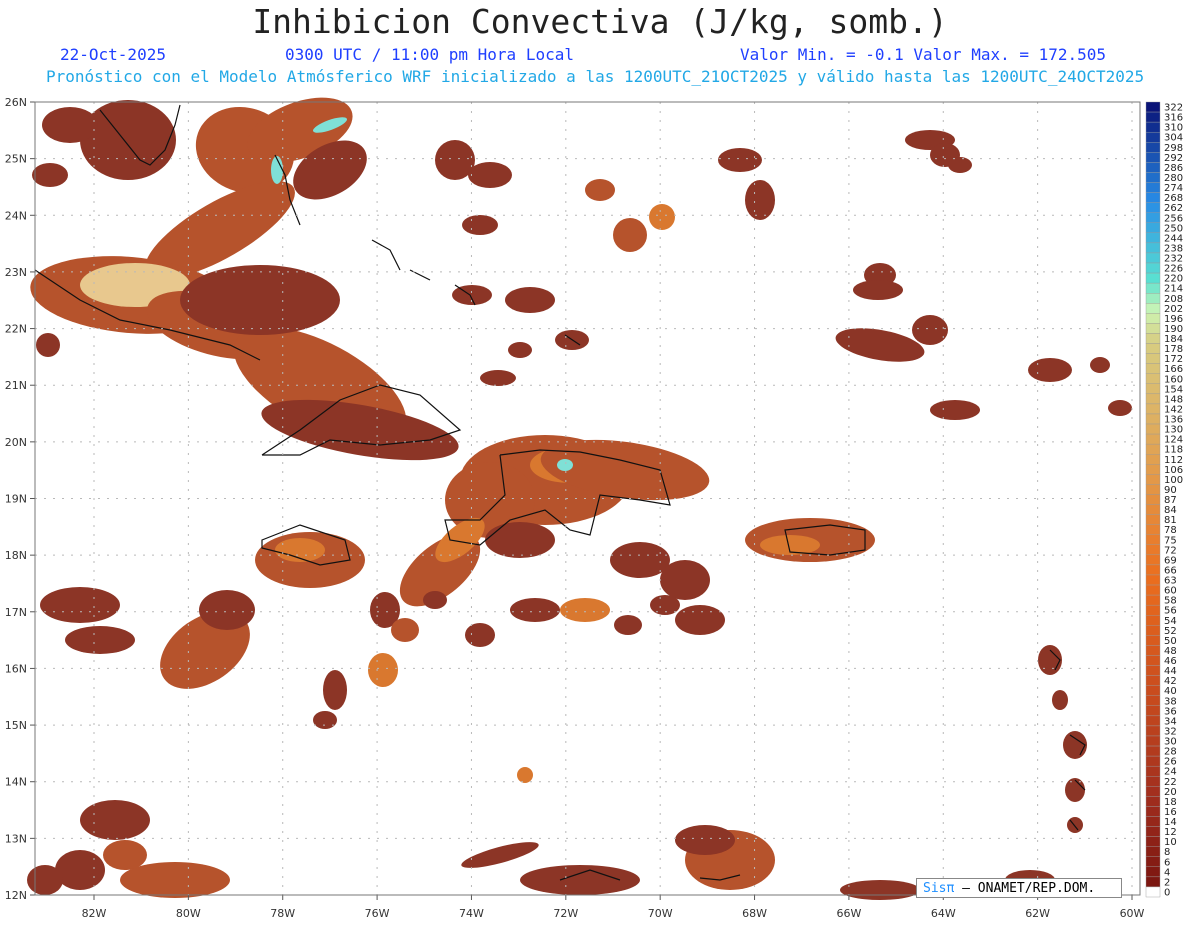 The width and height of the screenshot is (1200, 927). What do you see at coordinates (754, 913) in the screenshot?
I see `lon-tick-label: 68W` at bounding box center [754, 913].